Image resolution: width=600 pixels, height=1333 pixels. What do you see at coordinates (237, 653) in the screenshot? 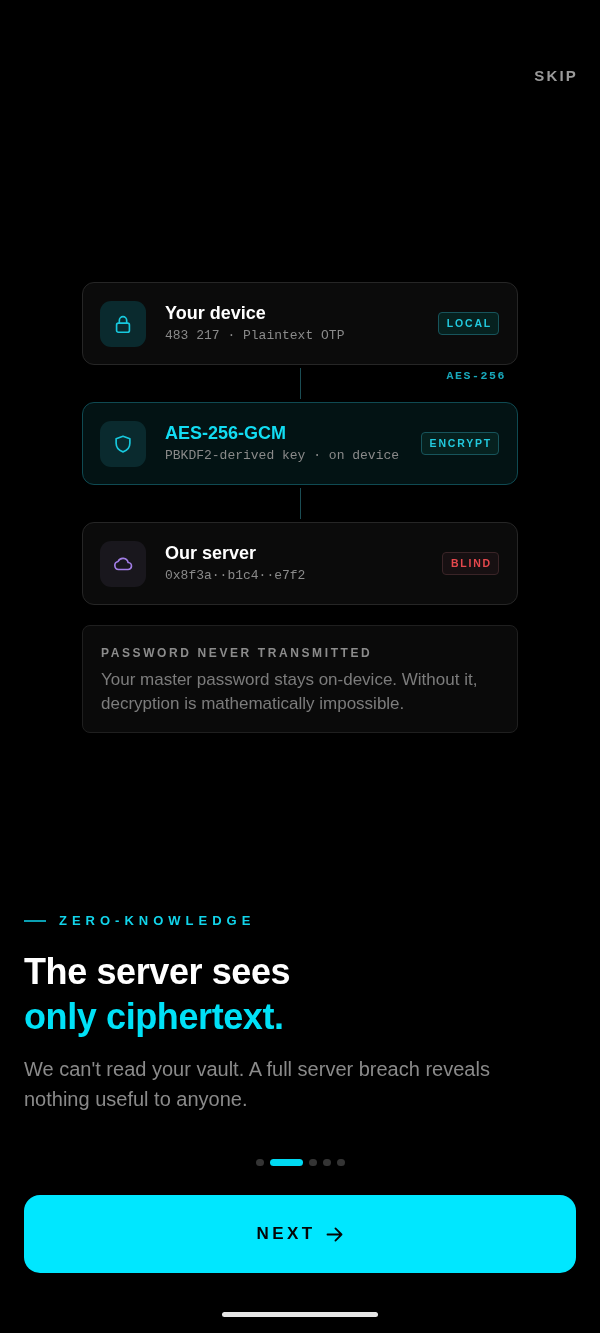
I see `info-title: PASSWORD NEVER TRANSMITTED` at bounding box center [237, 653].